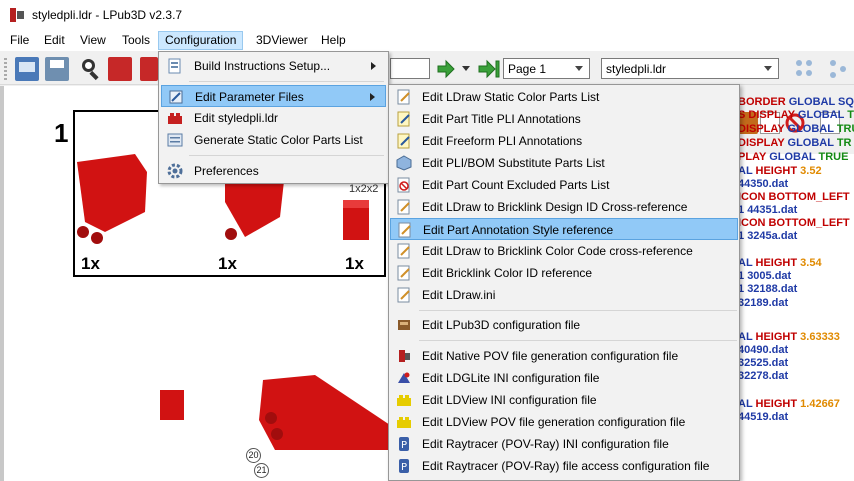 This screenshot has width=854, height=481. What do you see at coordinates (403, 119) in the screenshot?
I see `edit-note-icon` at bounding box center [403, 119].